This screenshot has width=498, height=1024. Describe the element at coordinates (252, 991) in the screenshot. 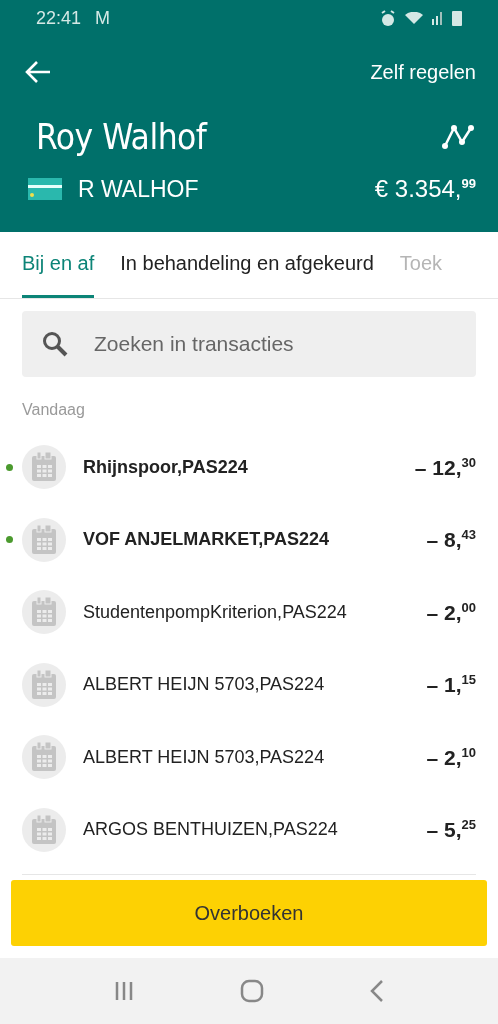

I see `home-icon` at that location.